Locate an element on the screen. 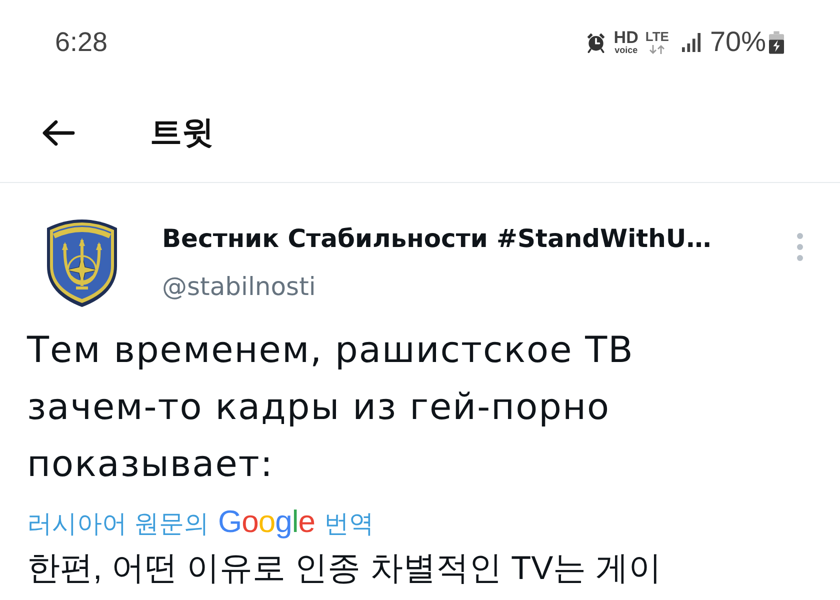 The height and width of the screenshot is (600, 840). page-title: 트윗 is located at coordinates (182, 132).